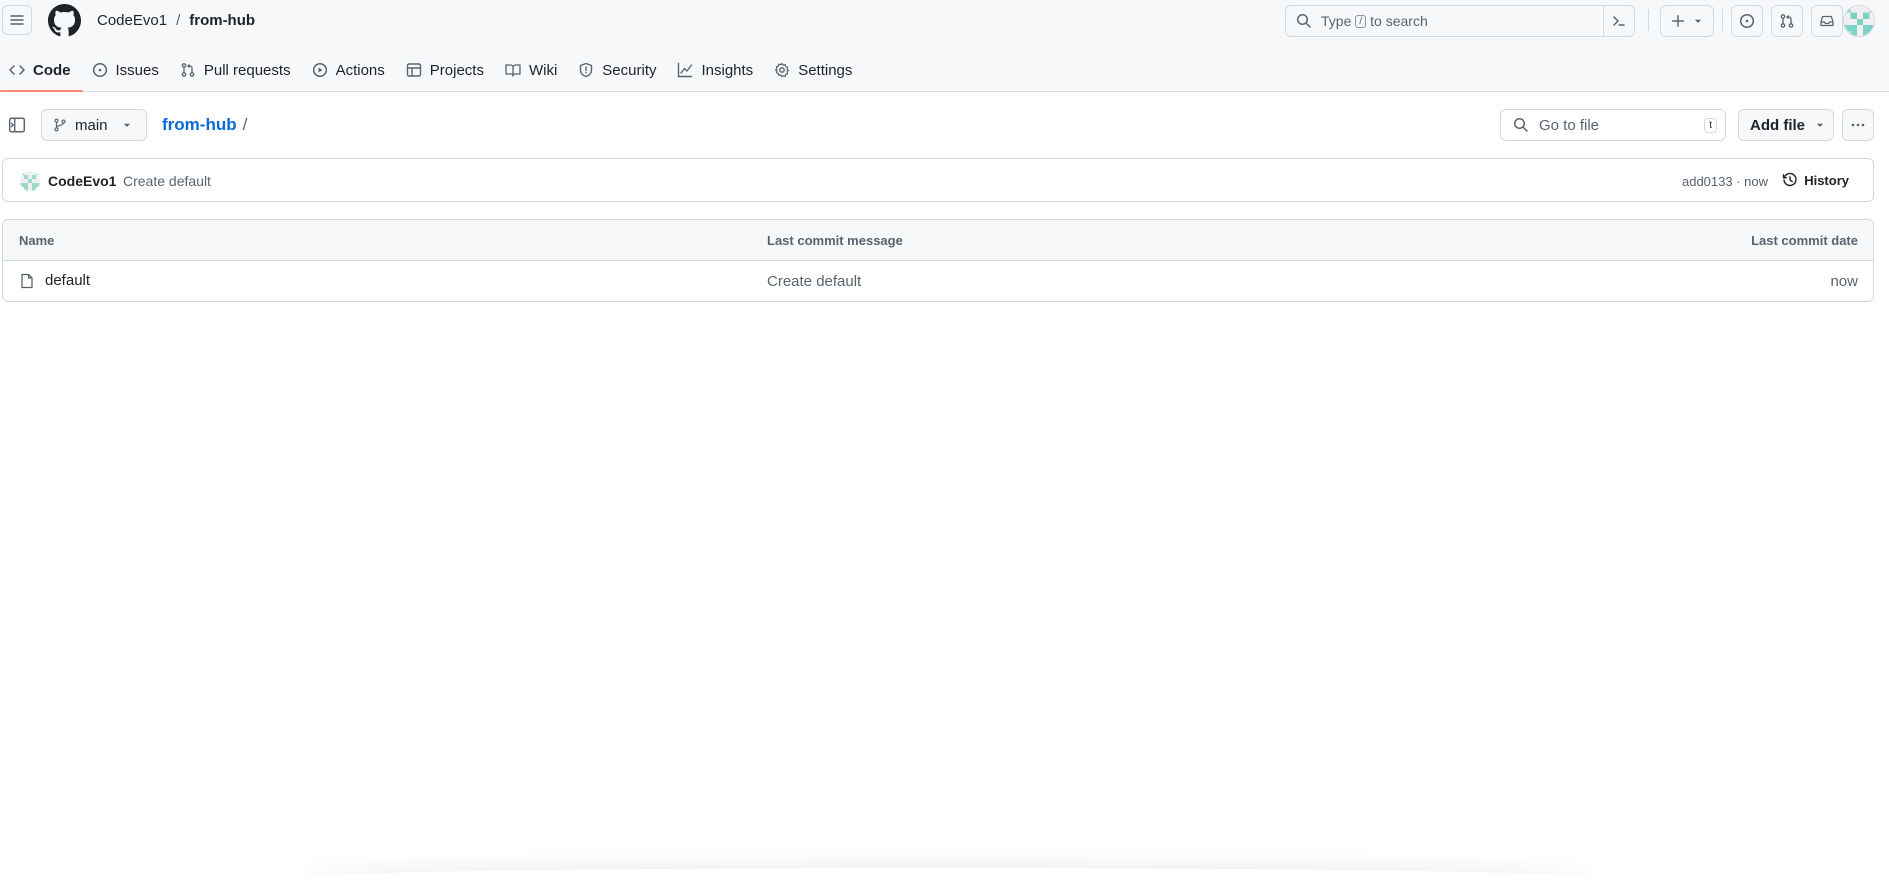  I want to click on branch-name: main, so click(91, 125).